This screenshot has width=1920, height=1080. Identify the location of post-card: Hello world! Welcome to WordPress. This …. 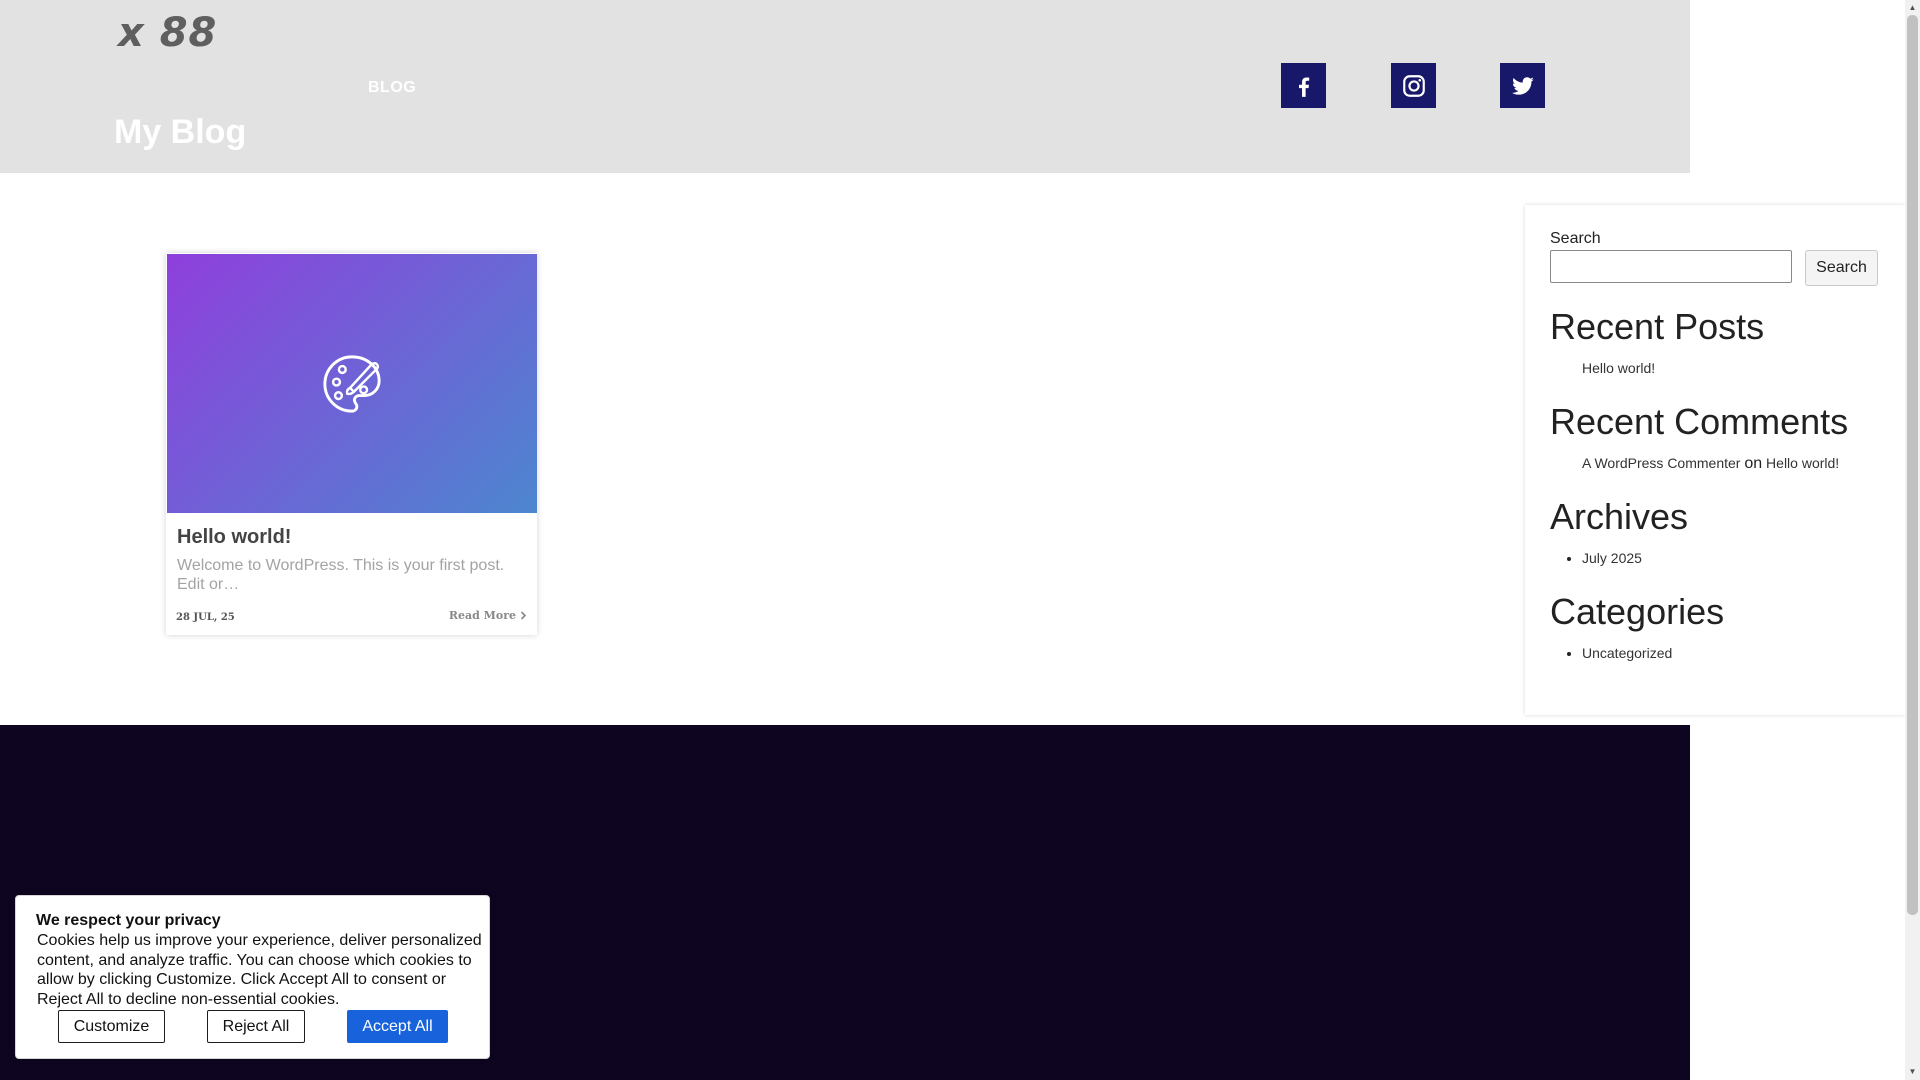
(351, 444).